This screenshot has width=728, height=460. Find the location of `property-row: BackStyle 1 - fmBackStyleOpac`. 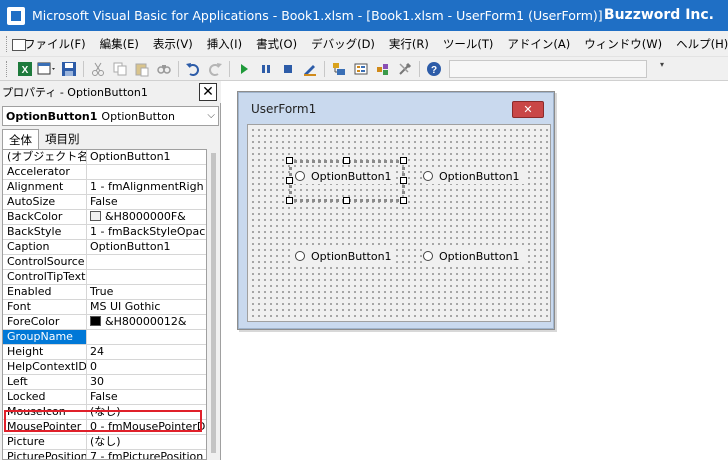

property-row: BackStyle 1 - fmBackStyleOpac is located at coordinates (104, 232).